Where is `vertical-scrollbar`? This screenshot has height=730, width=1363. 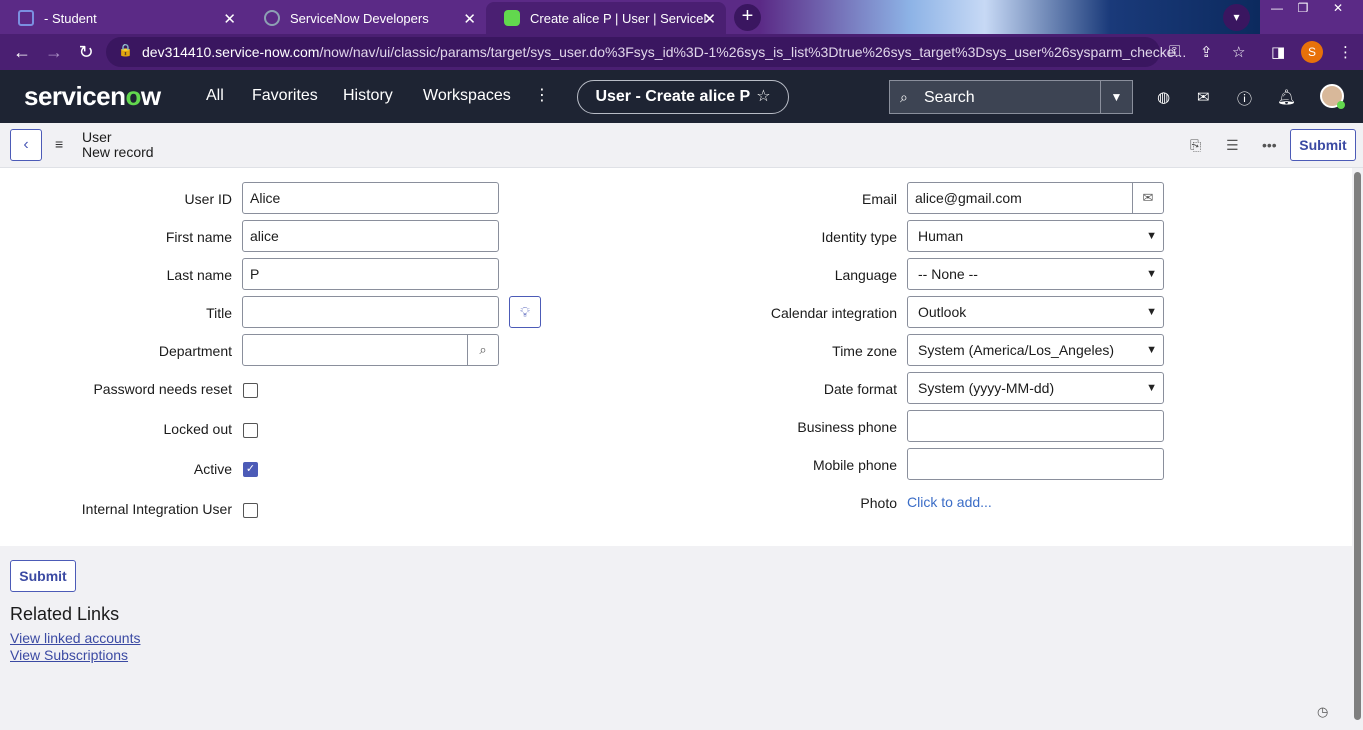 vertical-scrollbar is located at coordinates (1357, 449).